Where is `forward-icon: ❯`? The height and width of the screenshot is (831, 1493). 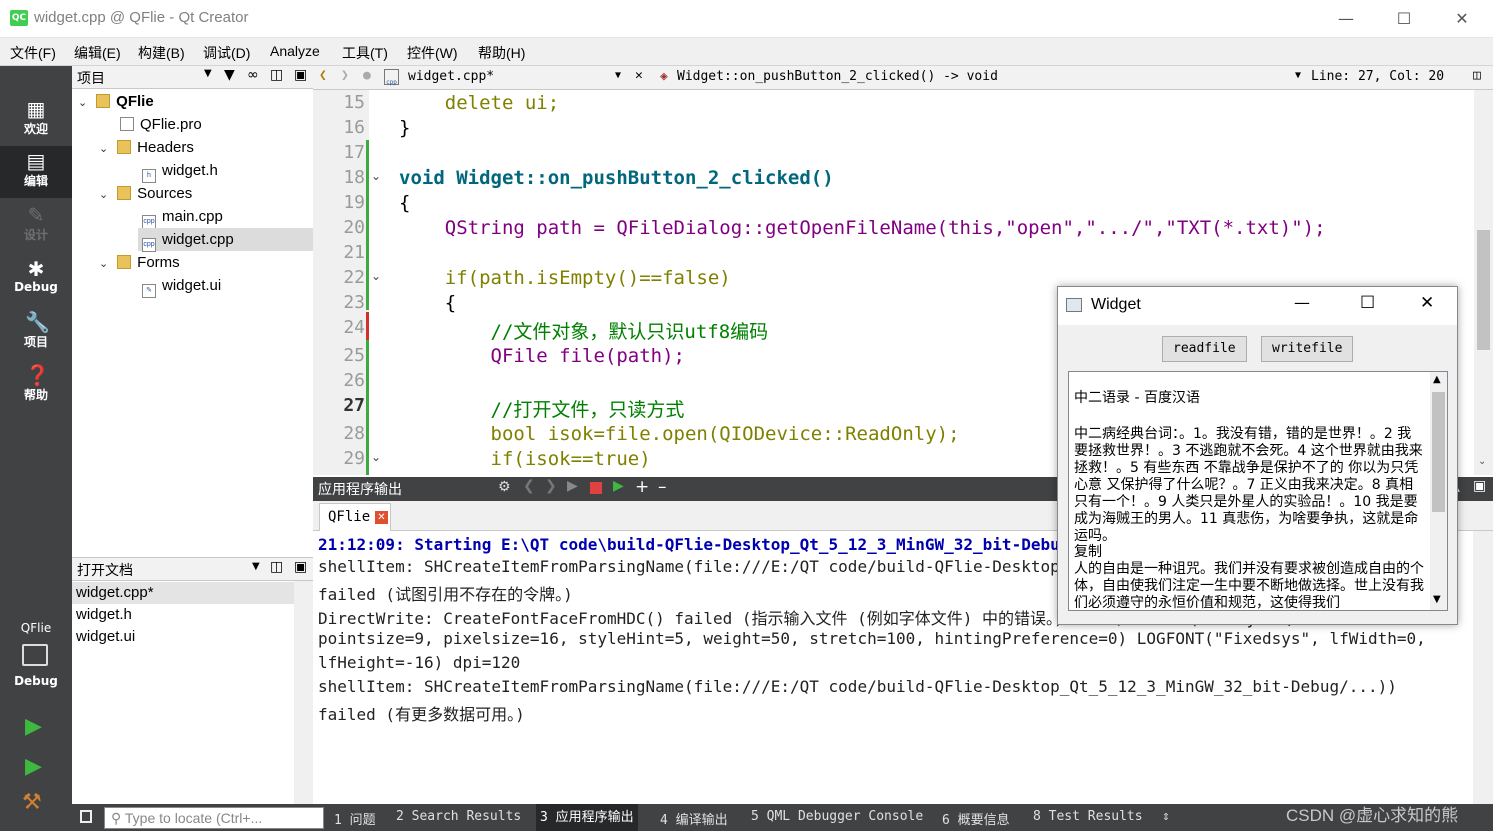 forward-icon: ❯ is located at coordinates (345, 75).